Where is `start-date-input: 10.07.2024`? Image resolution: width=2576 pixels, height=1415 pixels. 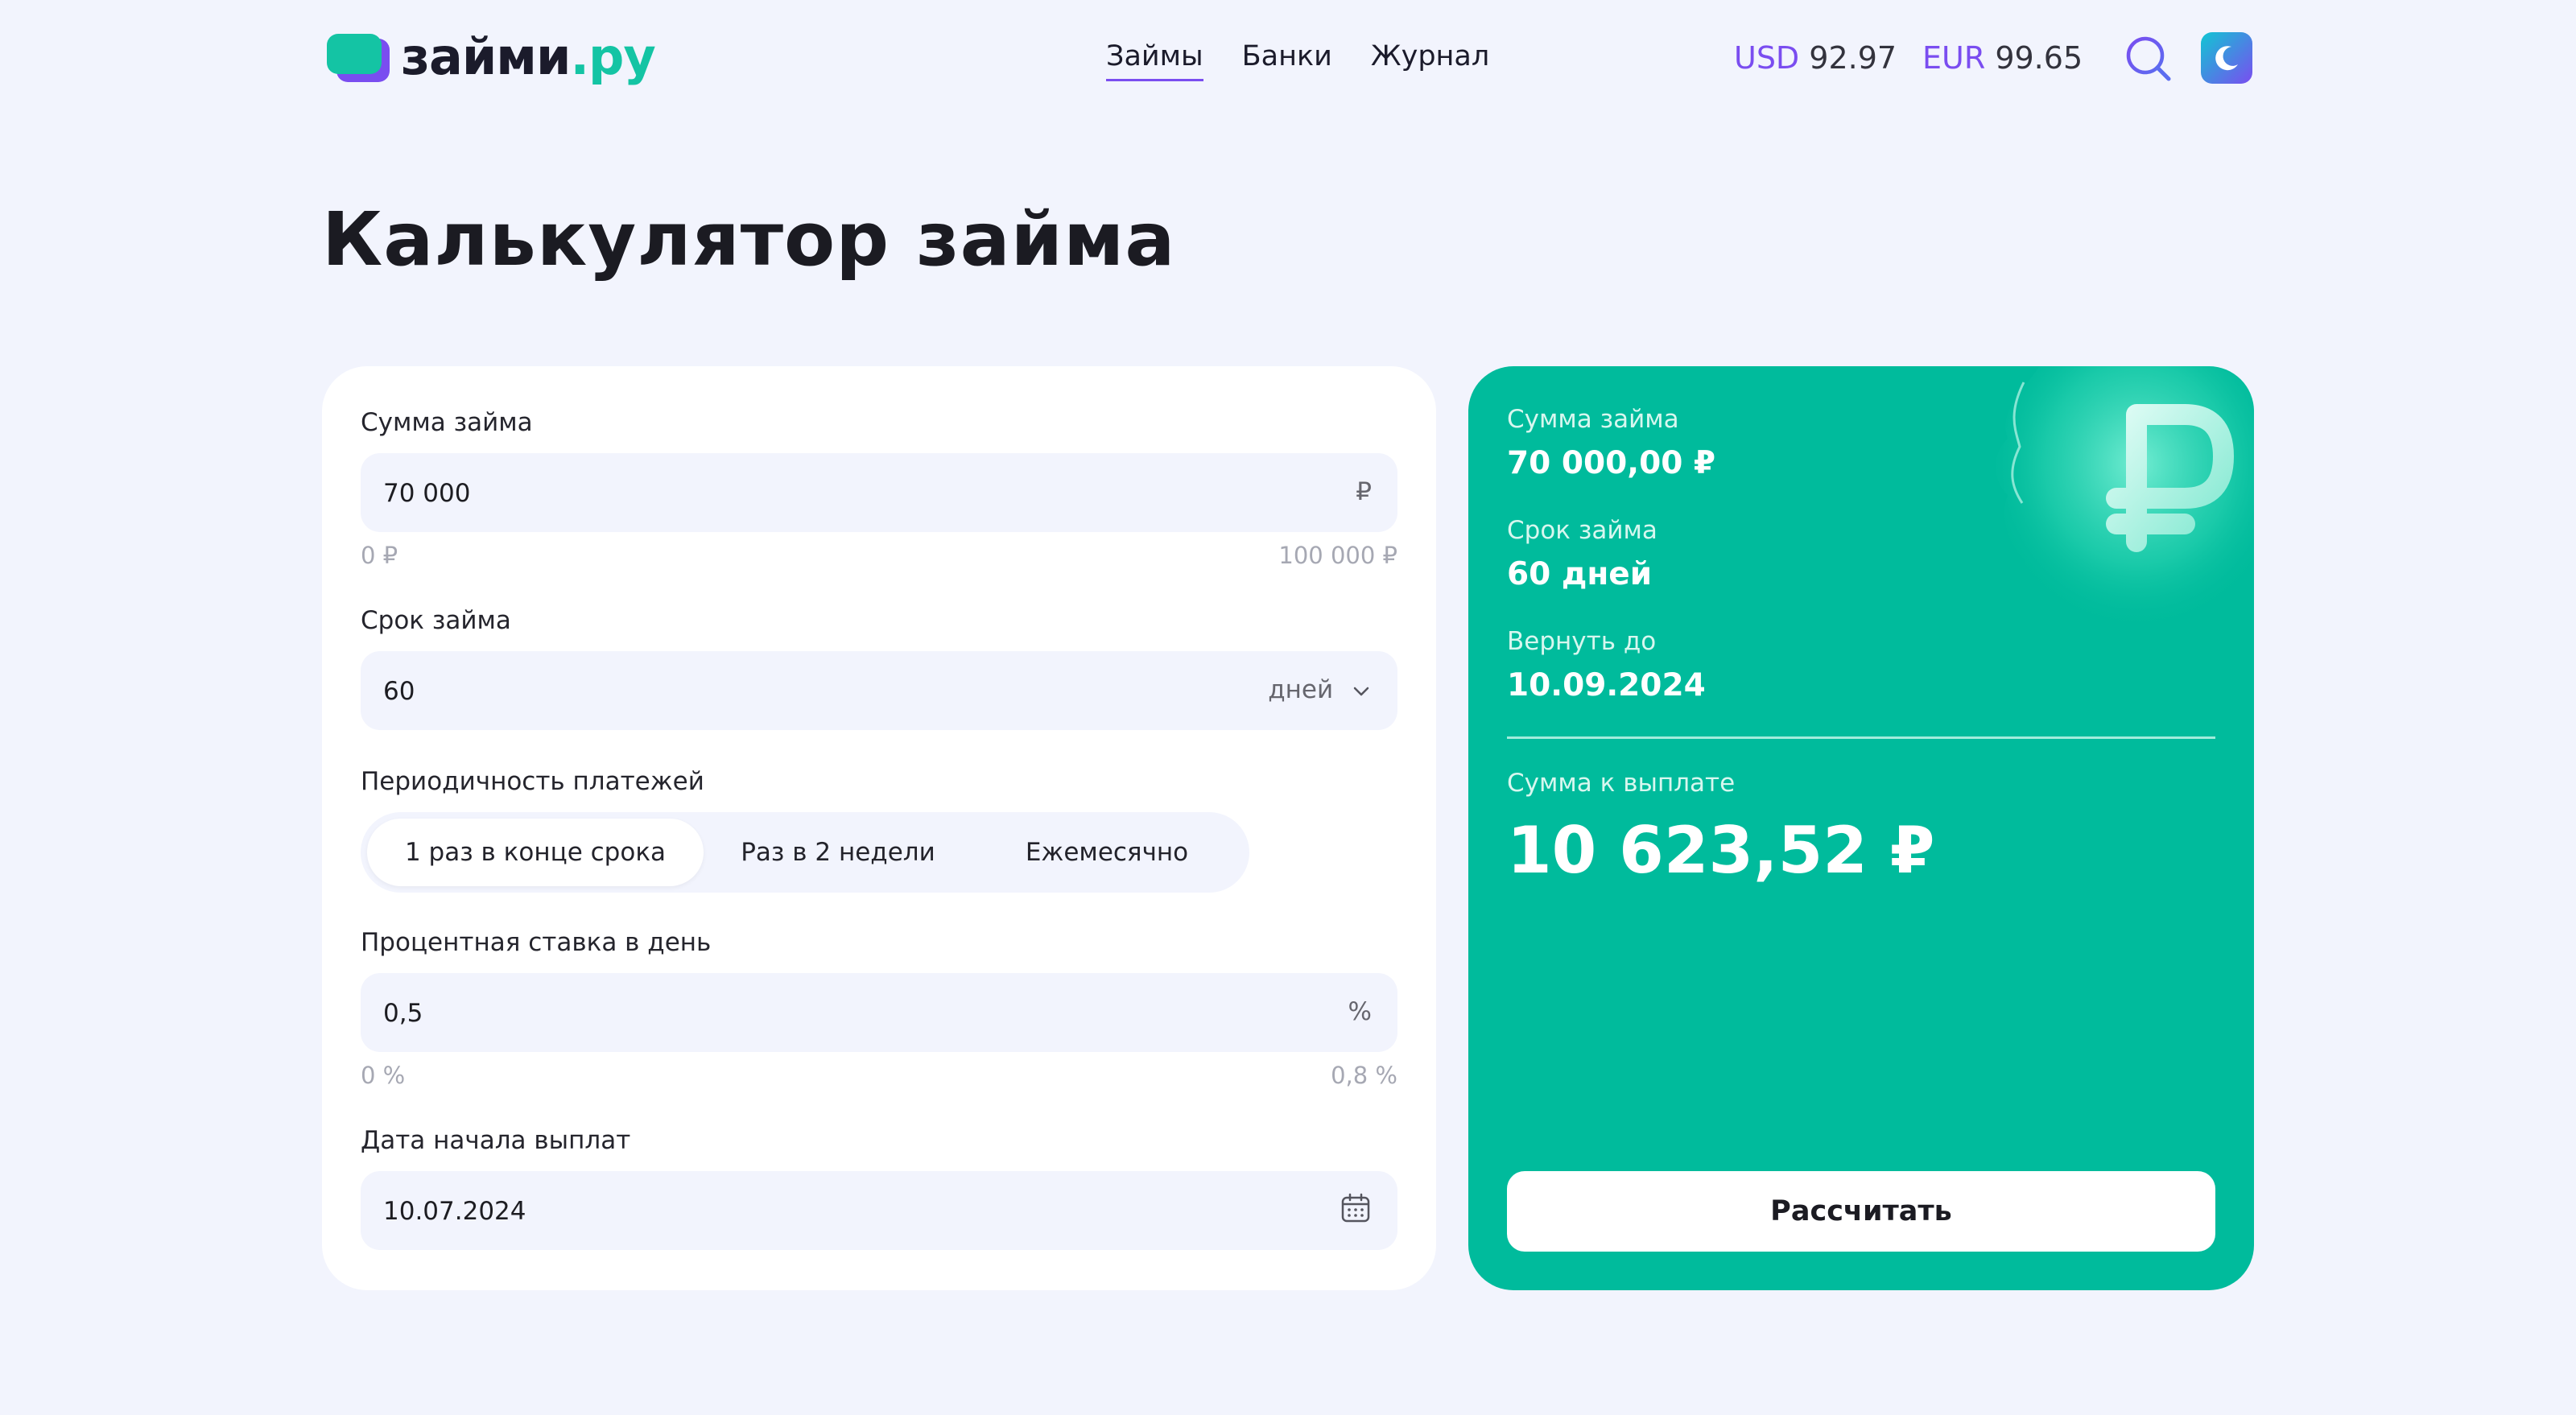 start-date-input: 10.07.2024 is located at coordinates (879, 1210).